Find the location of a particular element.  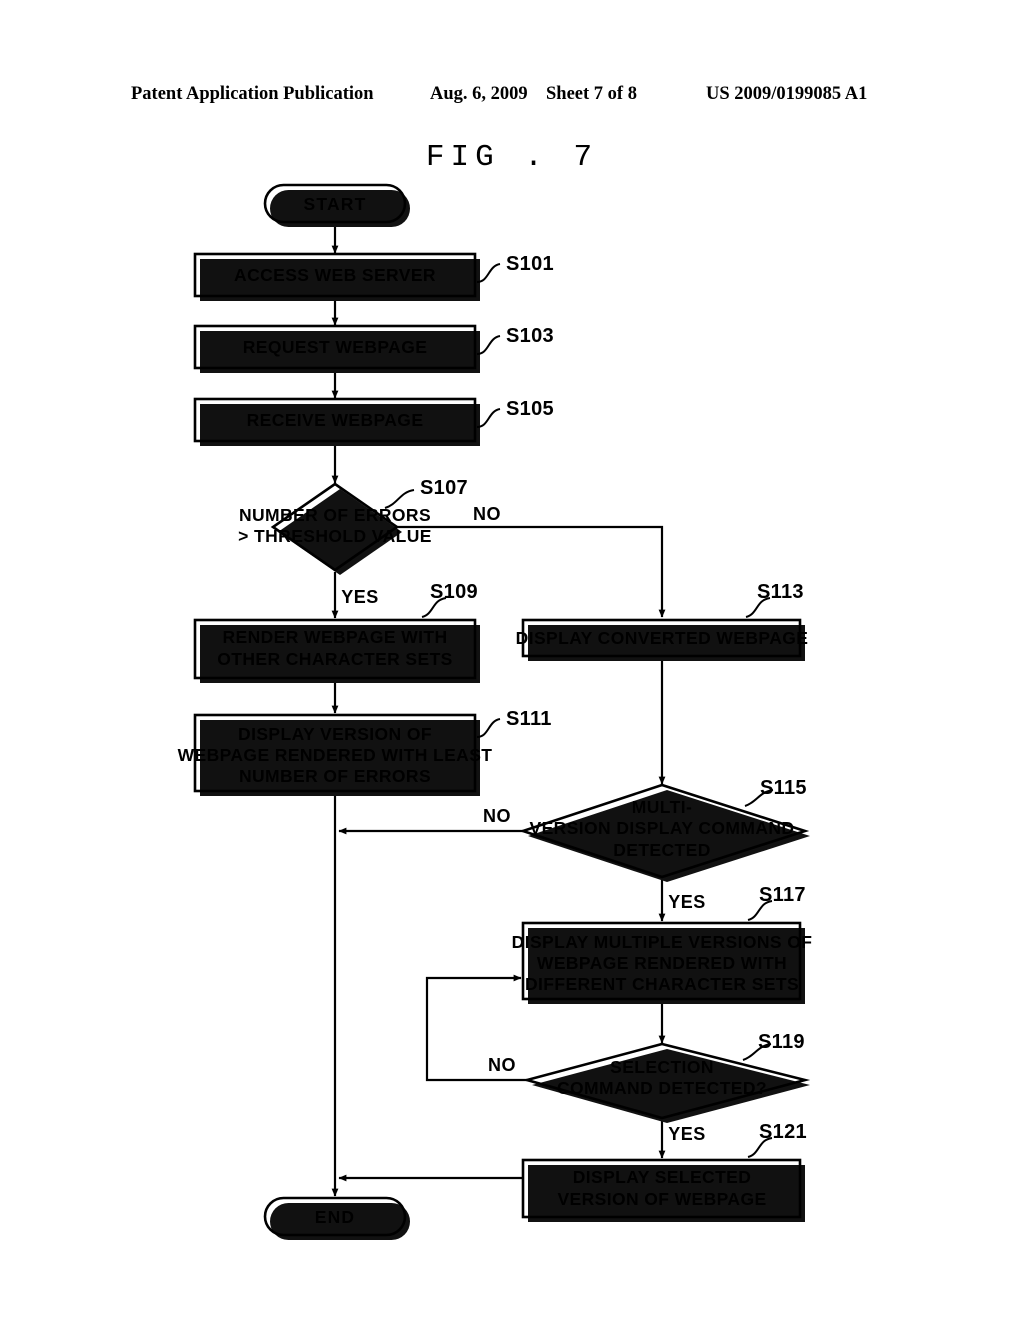

s115-yes-label: YES is located at coordinates (687, 902).